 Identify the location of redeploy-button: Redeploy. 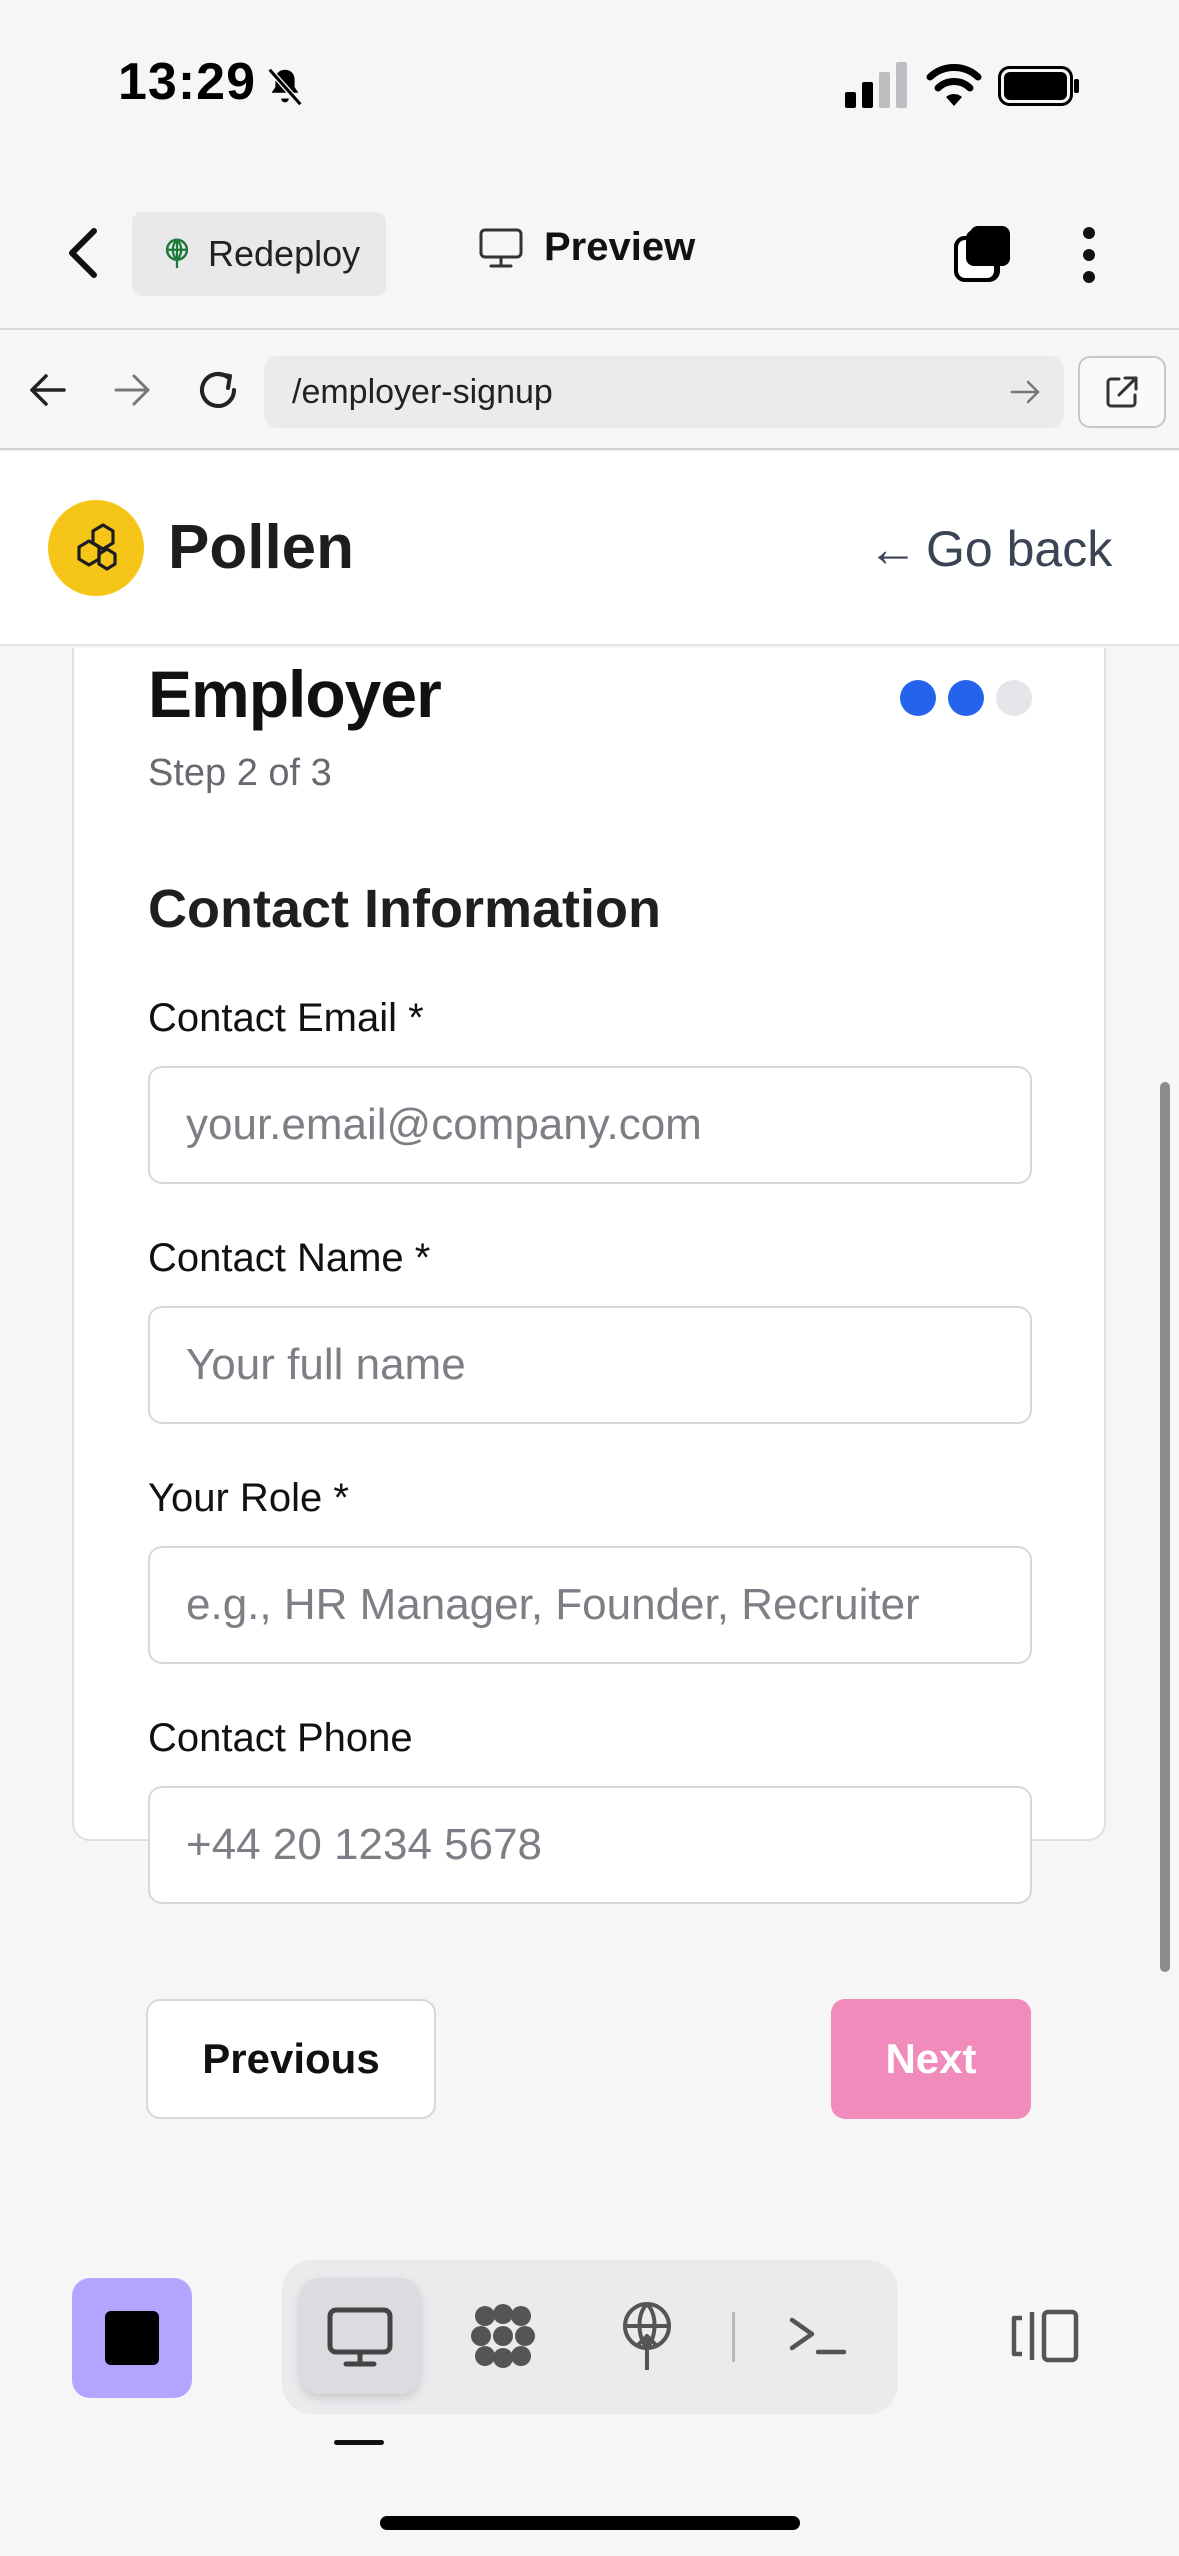
(259, 254).